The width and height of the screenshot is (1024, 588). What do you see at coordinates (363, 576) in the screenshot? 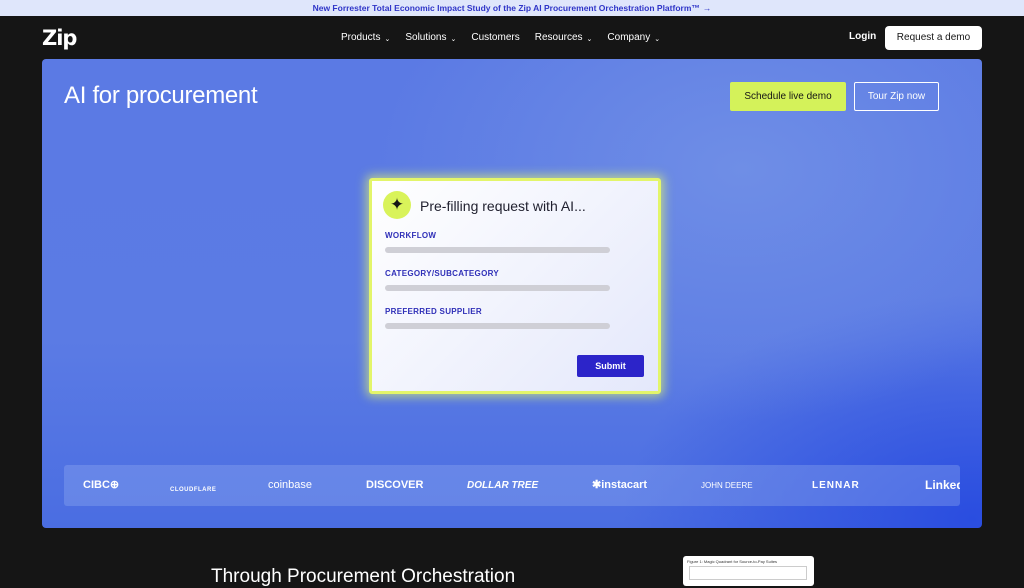
I see `section-heading: Through Procurement Orchestration` at bounding box center [363, 576].